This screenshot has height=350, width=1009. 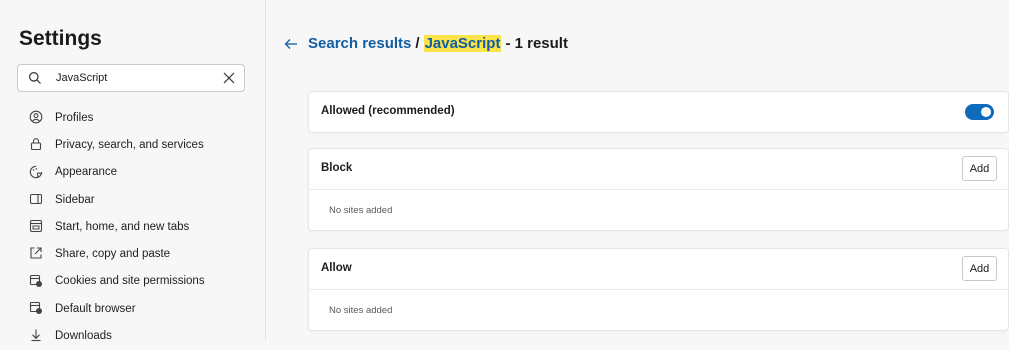 I want to click on sidebar-title: Settings, so click(x=60, y=38).